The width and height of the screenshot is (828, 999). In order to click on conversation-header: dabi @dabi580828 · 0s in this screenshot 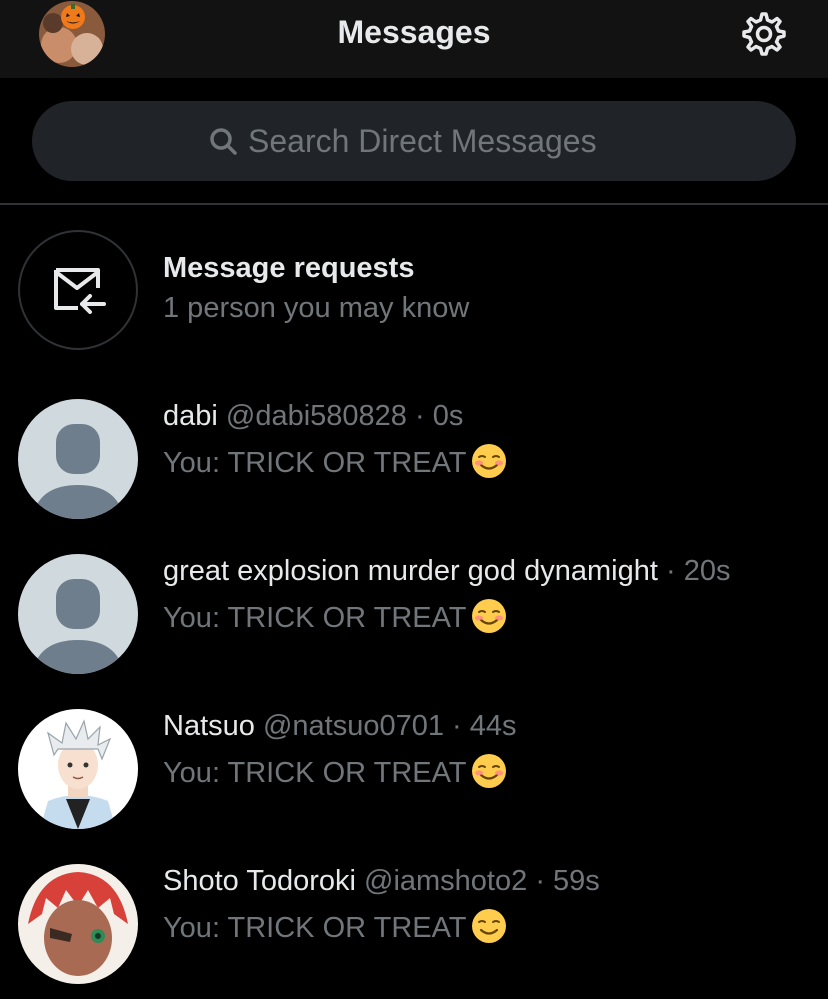, I will do `click(313, 416)`.